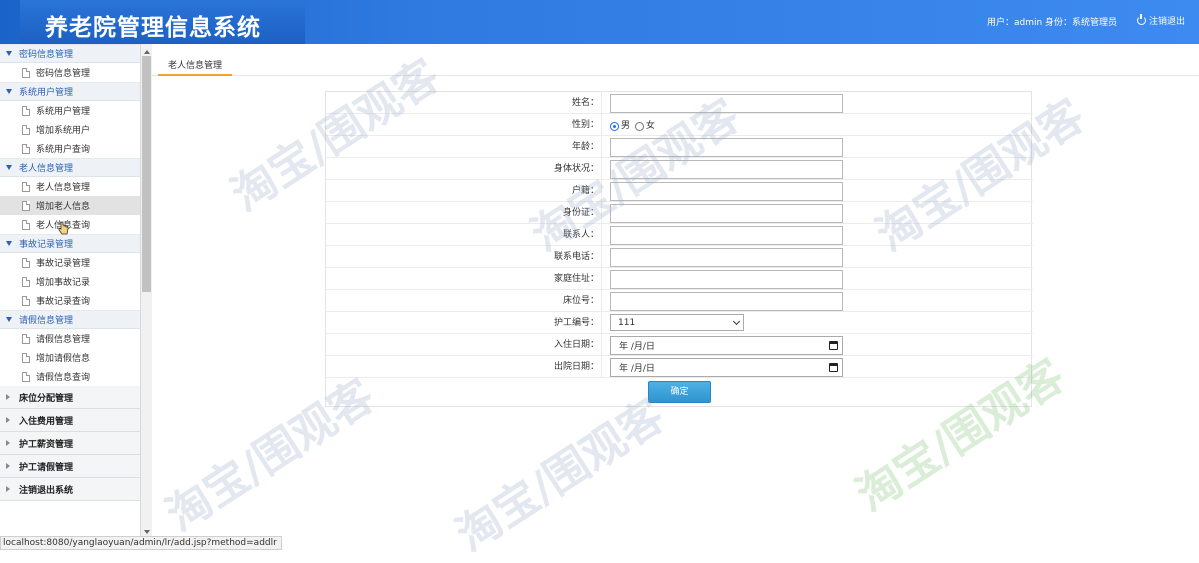 This screenshot has height=563, width=1199. What do you see at coordinates (726, 213) in the screenshot?
I see `idcard-input` at bounding box center [726, 213].